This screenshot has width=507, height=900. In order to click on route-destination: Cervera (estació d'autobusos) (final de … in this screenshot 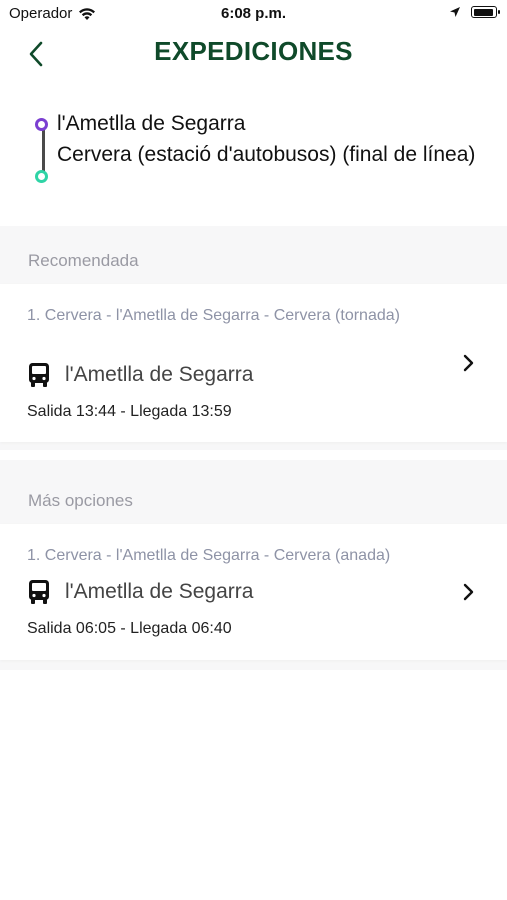, I will do `click(266, 154)`.